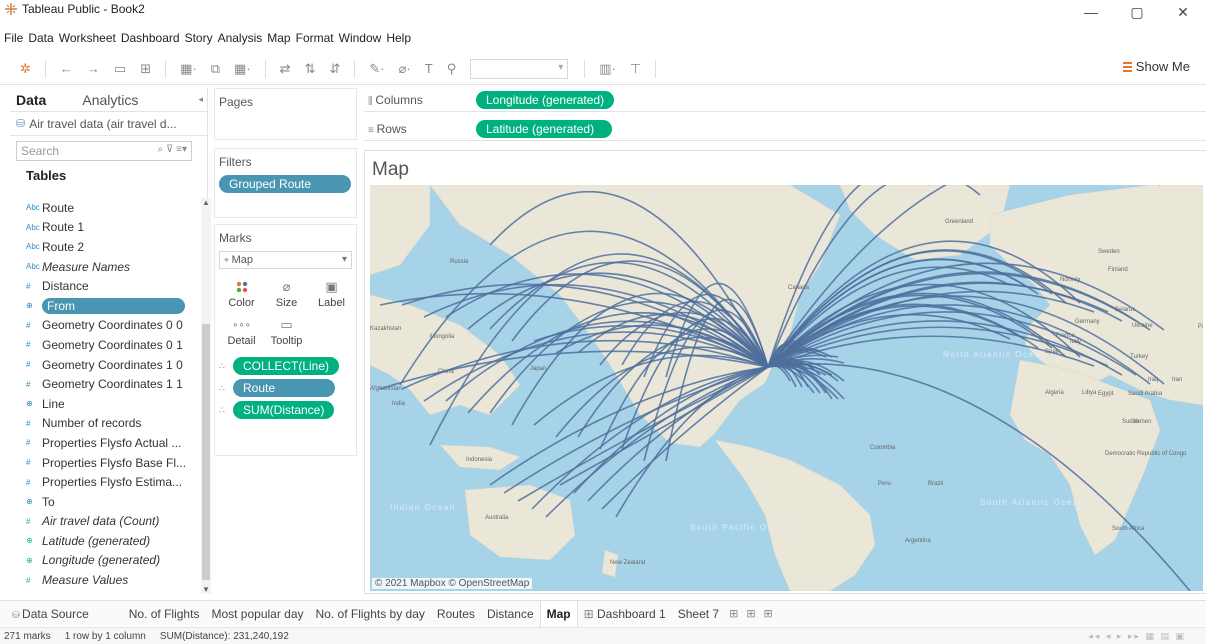  What do you see at coordinates (331, 293) in the screenshot?
I see `label-button: ▣ Label` at bounding box center [331, 293].